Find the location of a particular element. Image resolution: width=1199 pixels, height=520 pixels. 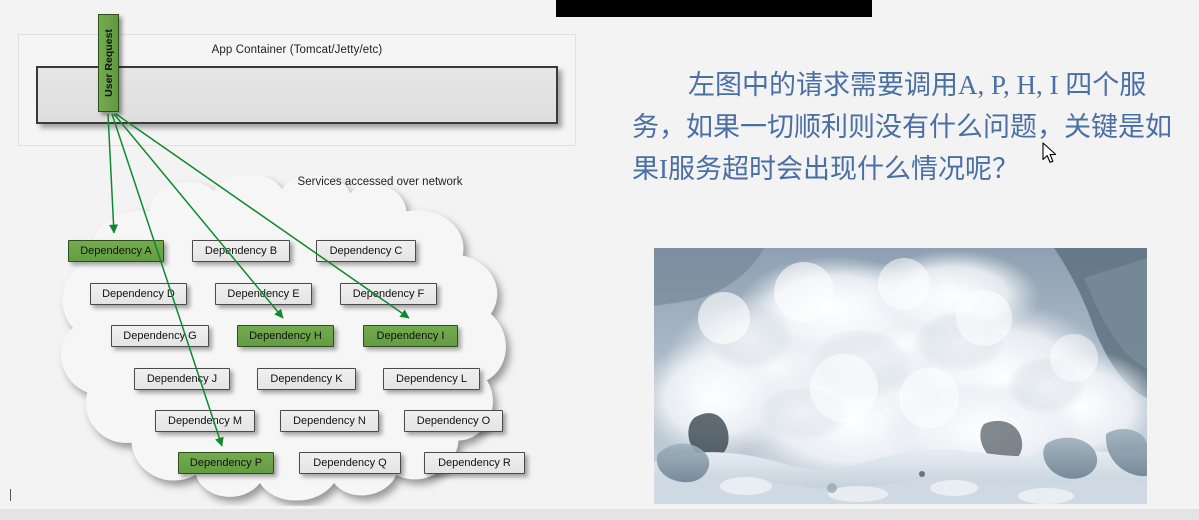

arrow-to-dependency-h is located at coordinates (198, 216).